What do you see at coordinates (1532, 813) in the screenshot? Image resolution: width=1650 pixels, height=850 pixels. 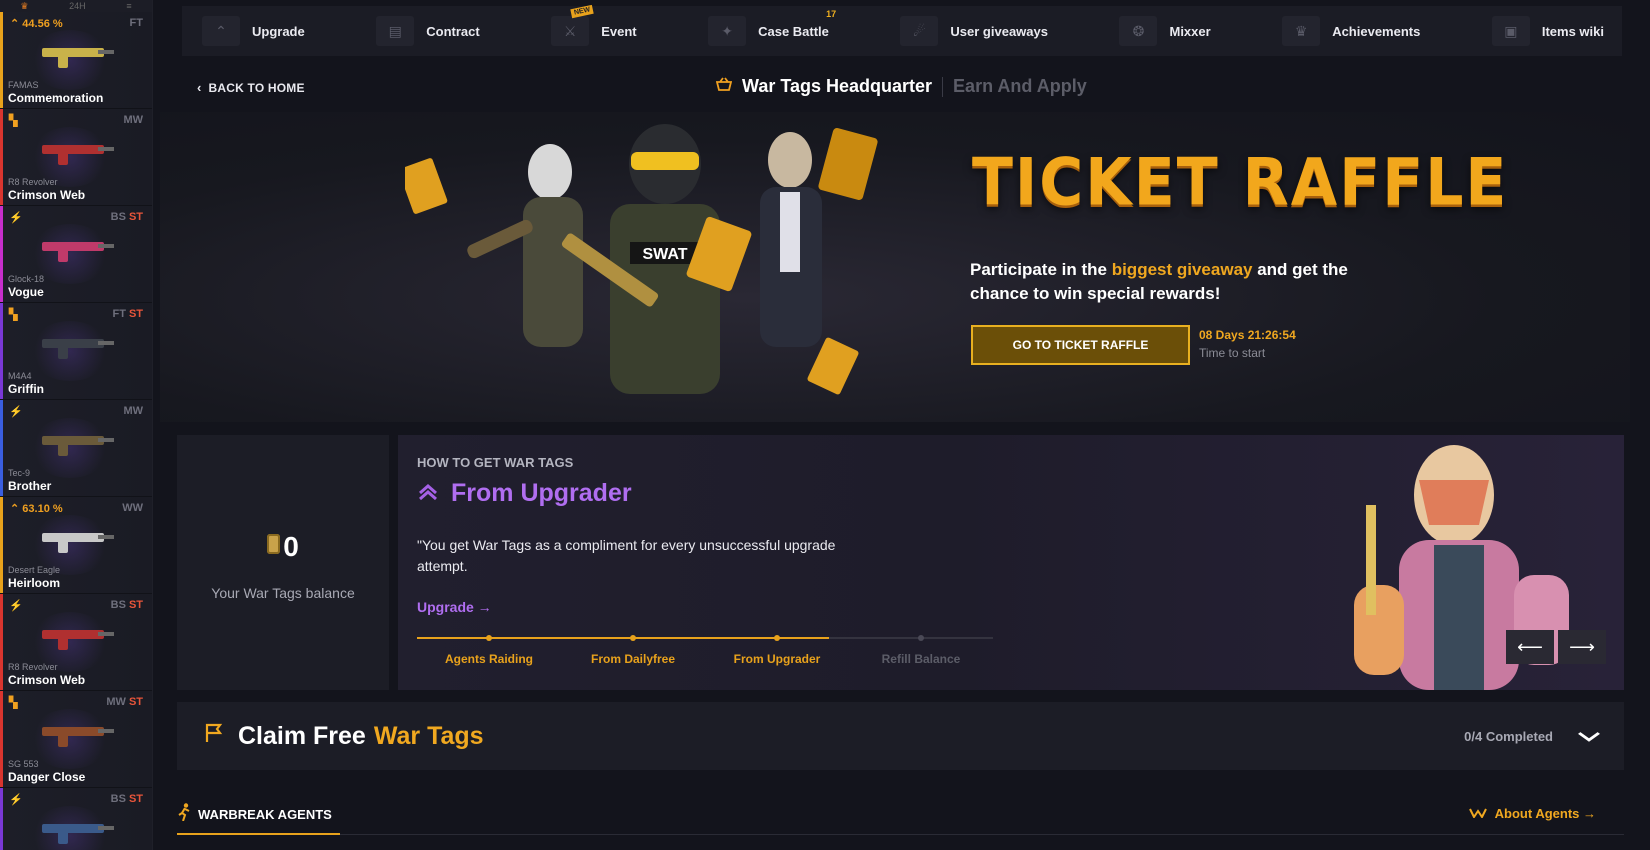 I see `about-agents-link: About Agents →` at bounding box center [1532, 813].